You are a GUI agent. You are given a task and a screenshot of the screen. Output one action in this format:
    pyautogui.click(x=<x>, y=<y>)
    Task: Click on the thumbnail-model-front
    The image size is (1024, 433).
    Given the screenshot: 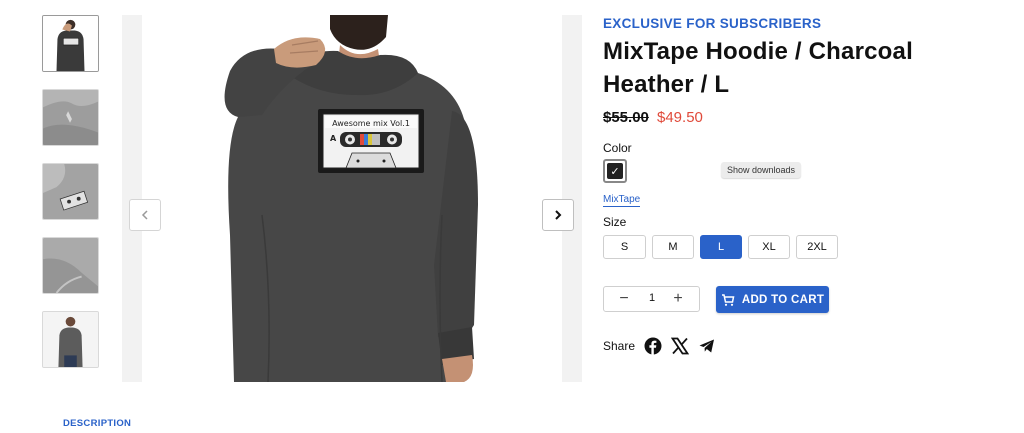 What is the action you would take?
    pyautogui.click(x=70, y=339)
    